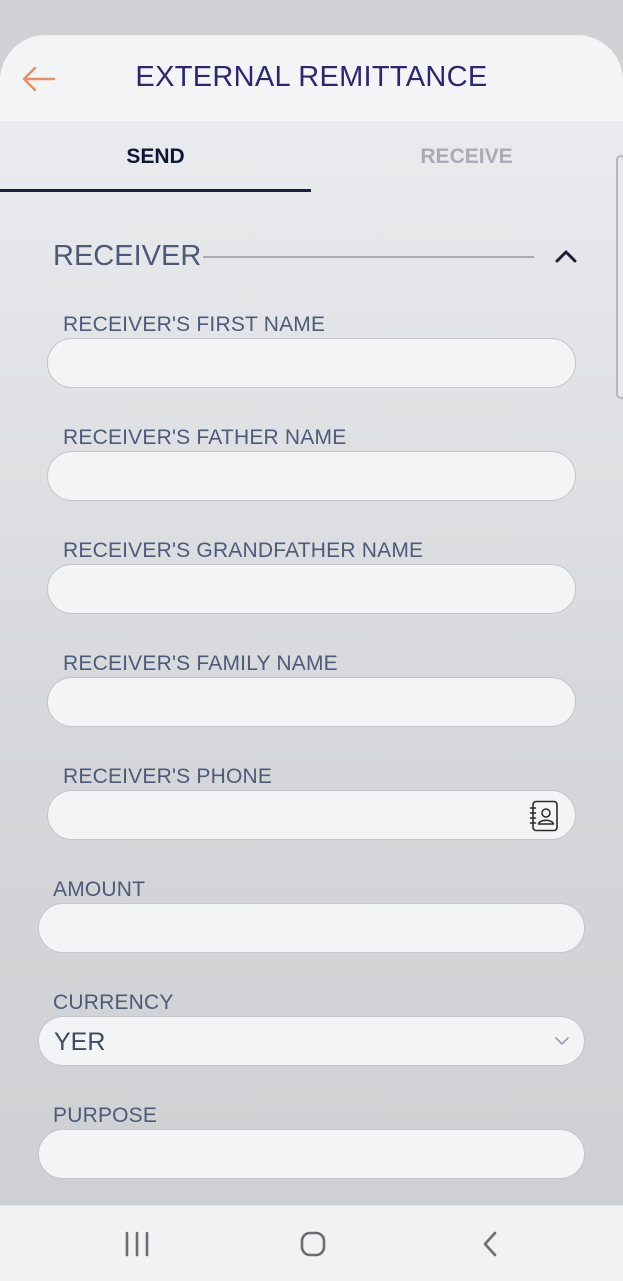  I want to click on grandfather-name-field, so click(311, 589).